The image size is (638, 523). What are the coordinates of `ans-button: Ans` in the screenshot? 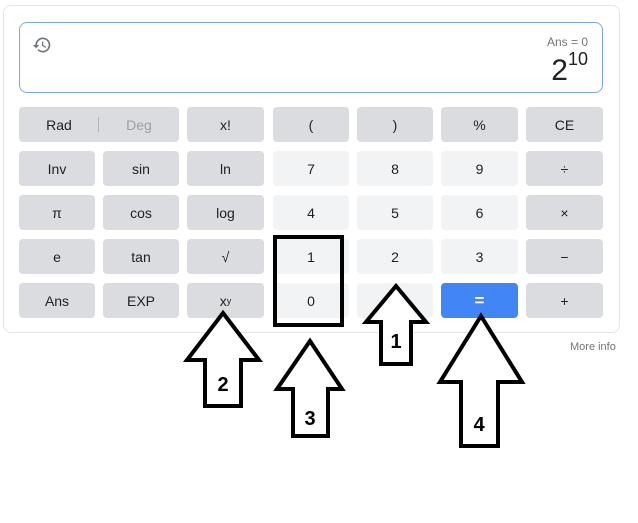 It's located at (57, 300).